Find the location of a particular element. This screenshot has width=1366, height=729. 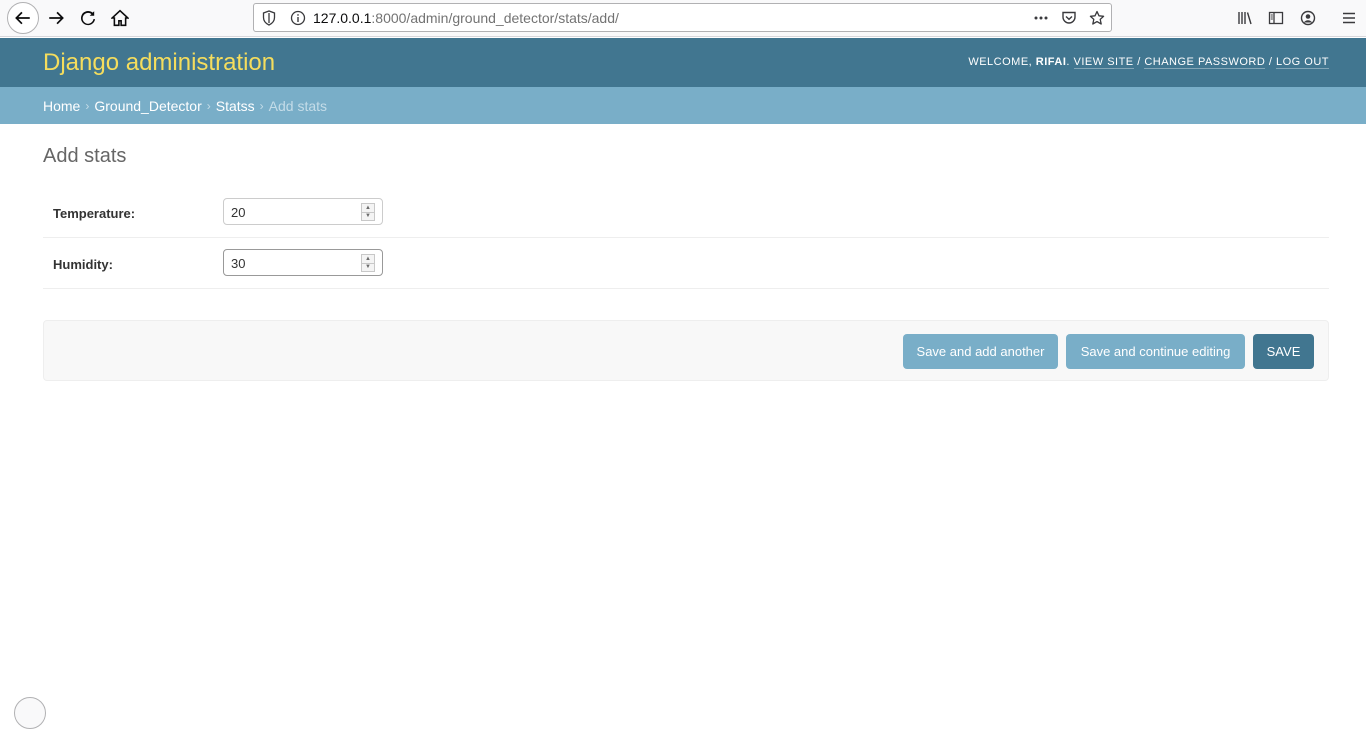

arrow-right-icon is located at coordinates (56, 18).